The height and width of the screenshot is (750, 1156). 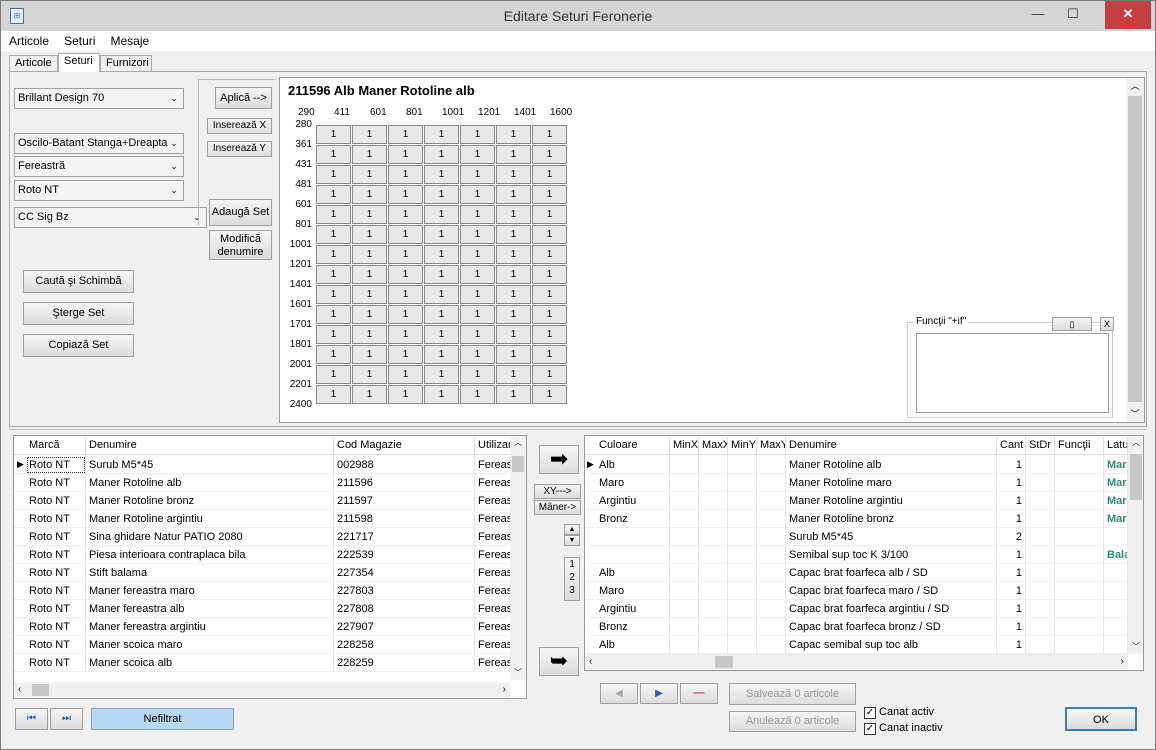 What do you see at coordinates (864, 519) in the screenshot?
I see `table-row: Bronz Maner Rotoline bronz 1 Mar` at bounding box center [864, 519].